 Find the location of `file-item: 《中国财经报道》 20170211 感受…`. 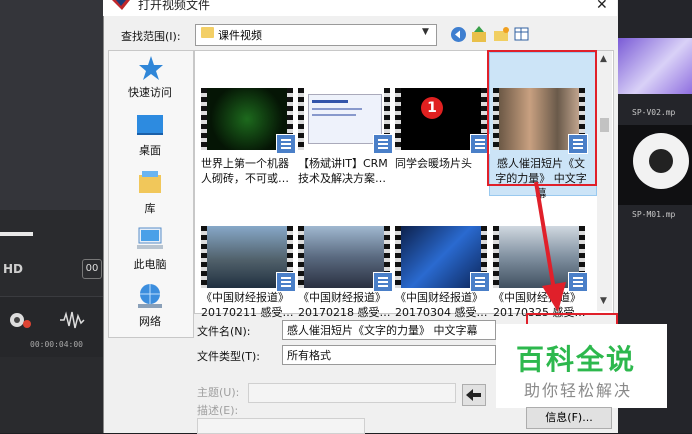

file-item: 《中国财经报道》 20170211 感受… is located at coordinates (249, 273).